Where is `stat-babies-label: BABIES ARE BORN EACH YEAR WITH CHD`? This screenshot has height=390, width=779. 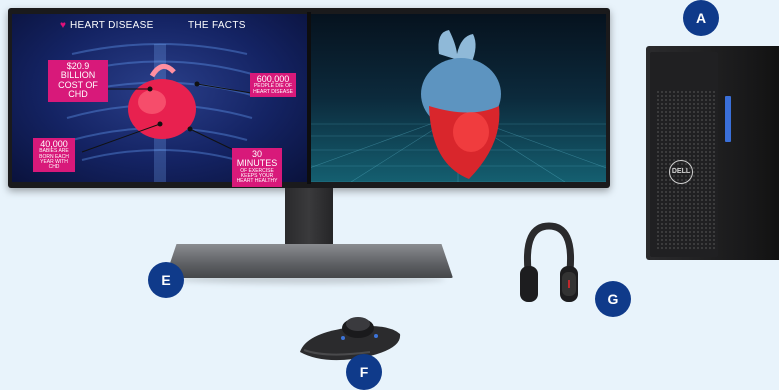 stat-babies-label: BABIES ARE BORN EACH YEAR WITH CHD is located at coordinates (54, 159).